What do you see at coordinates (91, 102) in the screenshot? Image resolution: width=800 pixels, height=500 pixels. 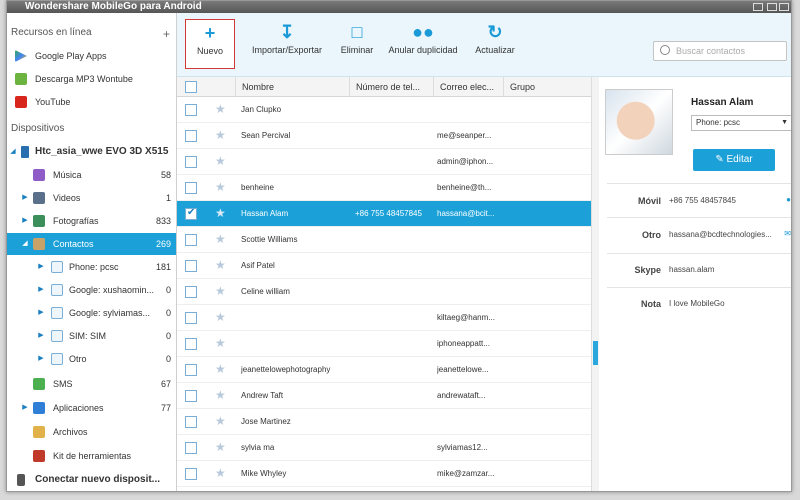 I see `sidebar-item-youtube: YouTube` at bounding box center [91, 102].